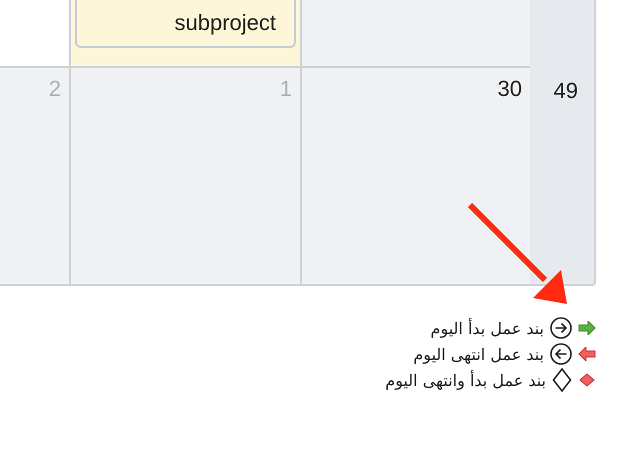 This screenshot has width=630, height=470. Describe the element at coordinates (510, 89) in the screenshot. I see `day-number: 30` at that location.